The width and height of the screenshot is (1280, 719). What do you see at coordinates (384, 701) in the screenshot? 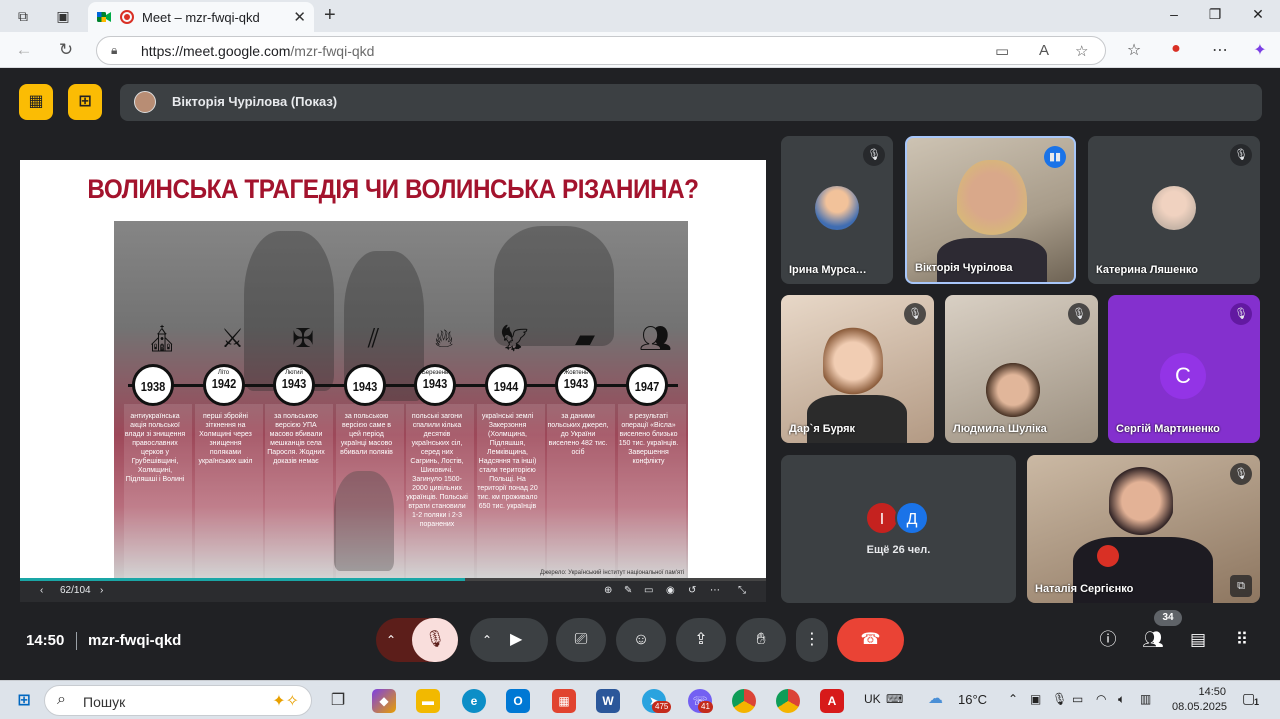
I see `copilot-app-icon: ◆` at bounding box center [384, 701].